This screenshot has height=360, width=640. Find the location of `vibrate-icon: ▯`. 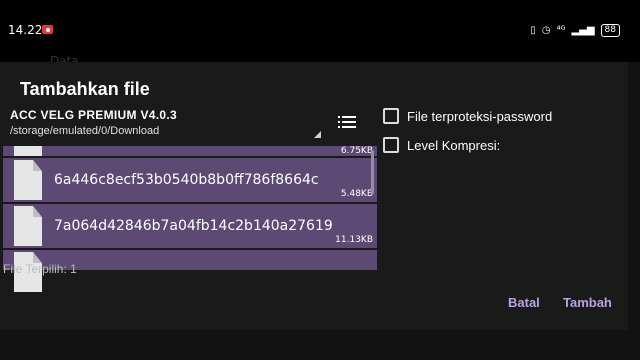

vibrate-icon: ▯ is located at coordinates (533, 30).